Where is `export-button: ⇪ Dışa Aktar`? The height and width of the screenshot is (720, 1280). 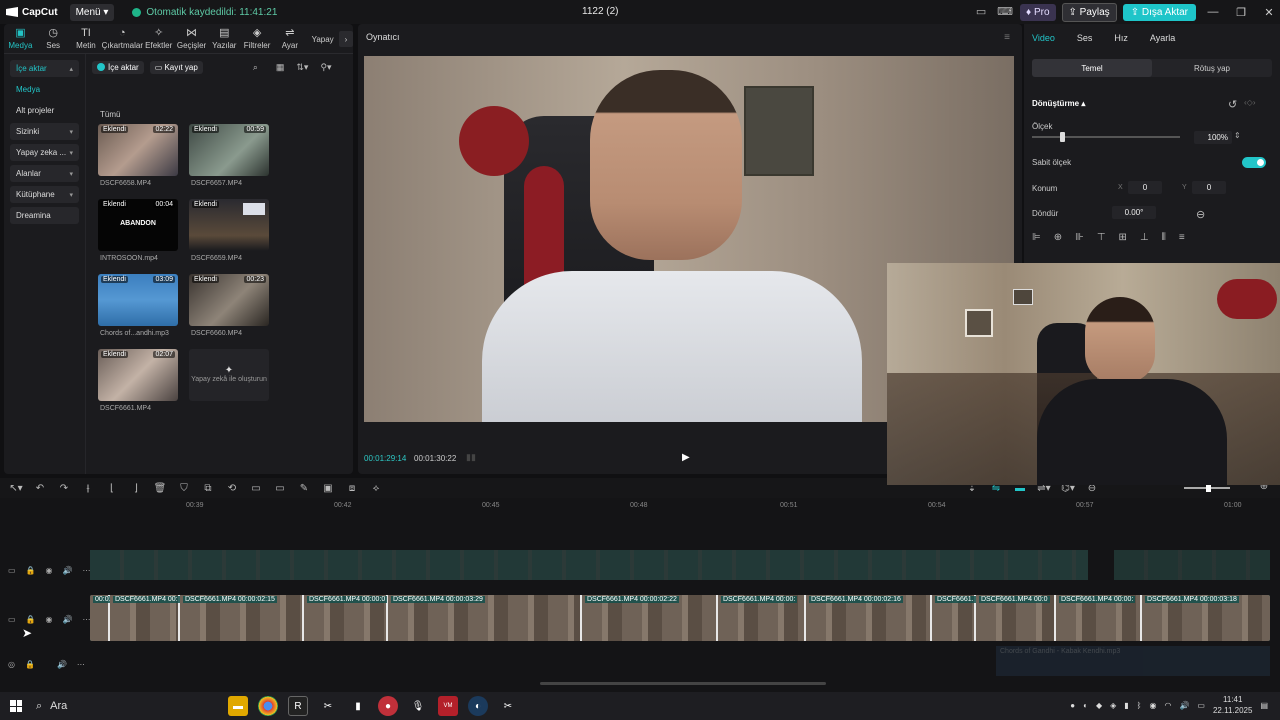
export-button: ⇪ Dışa Aktar is located at coordinates (1159, 12).